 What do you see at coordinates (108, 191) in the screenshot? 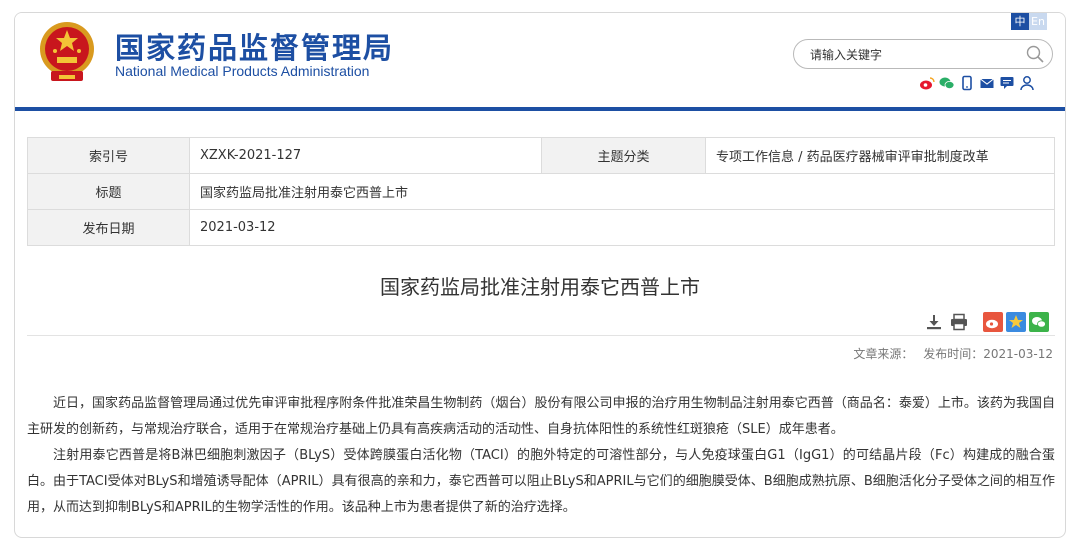
I see `title-label: 标题` at bounding box center [108, 191].